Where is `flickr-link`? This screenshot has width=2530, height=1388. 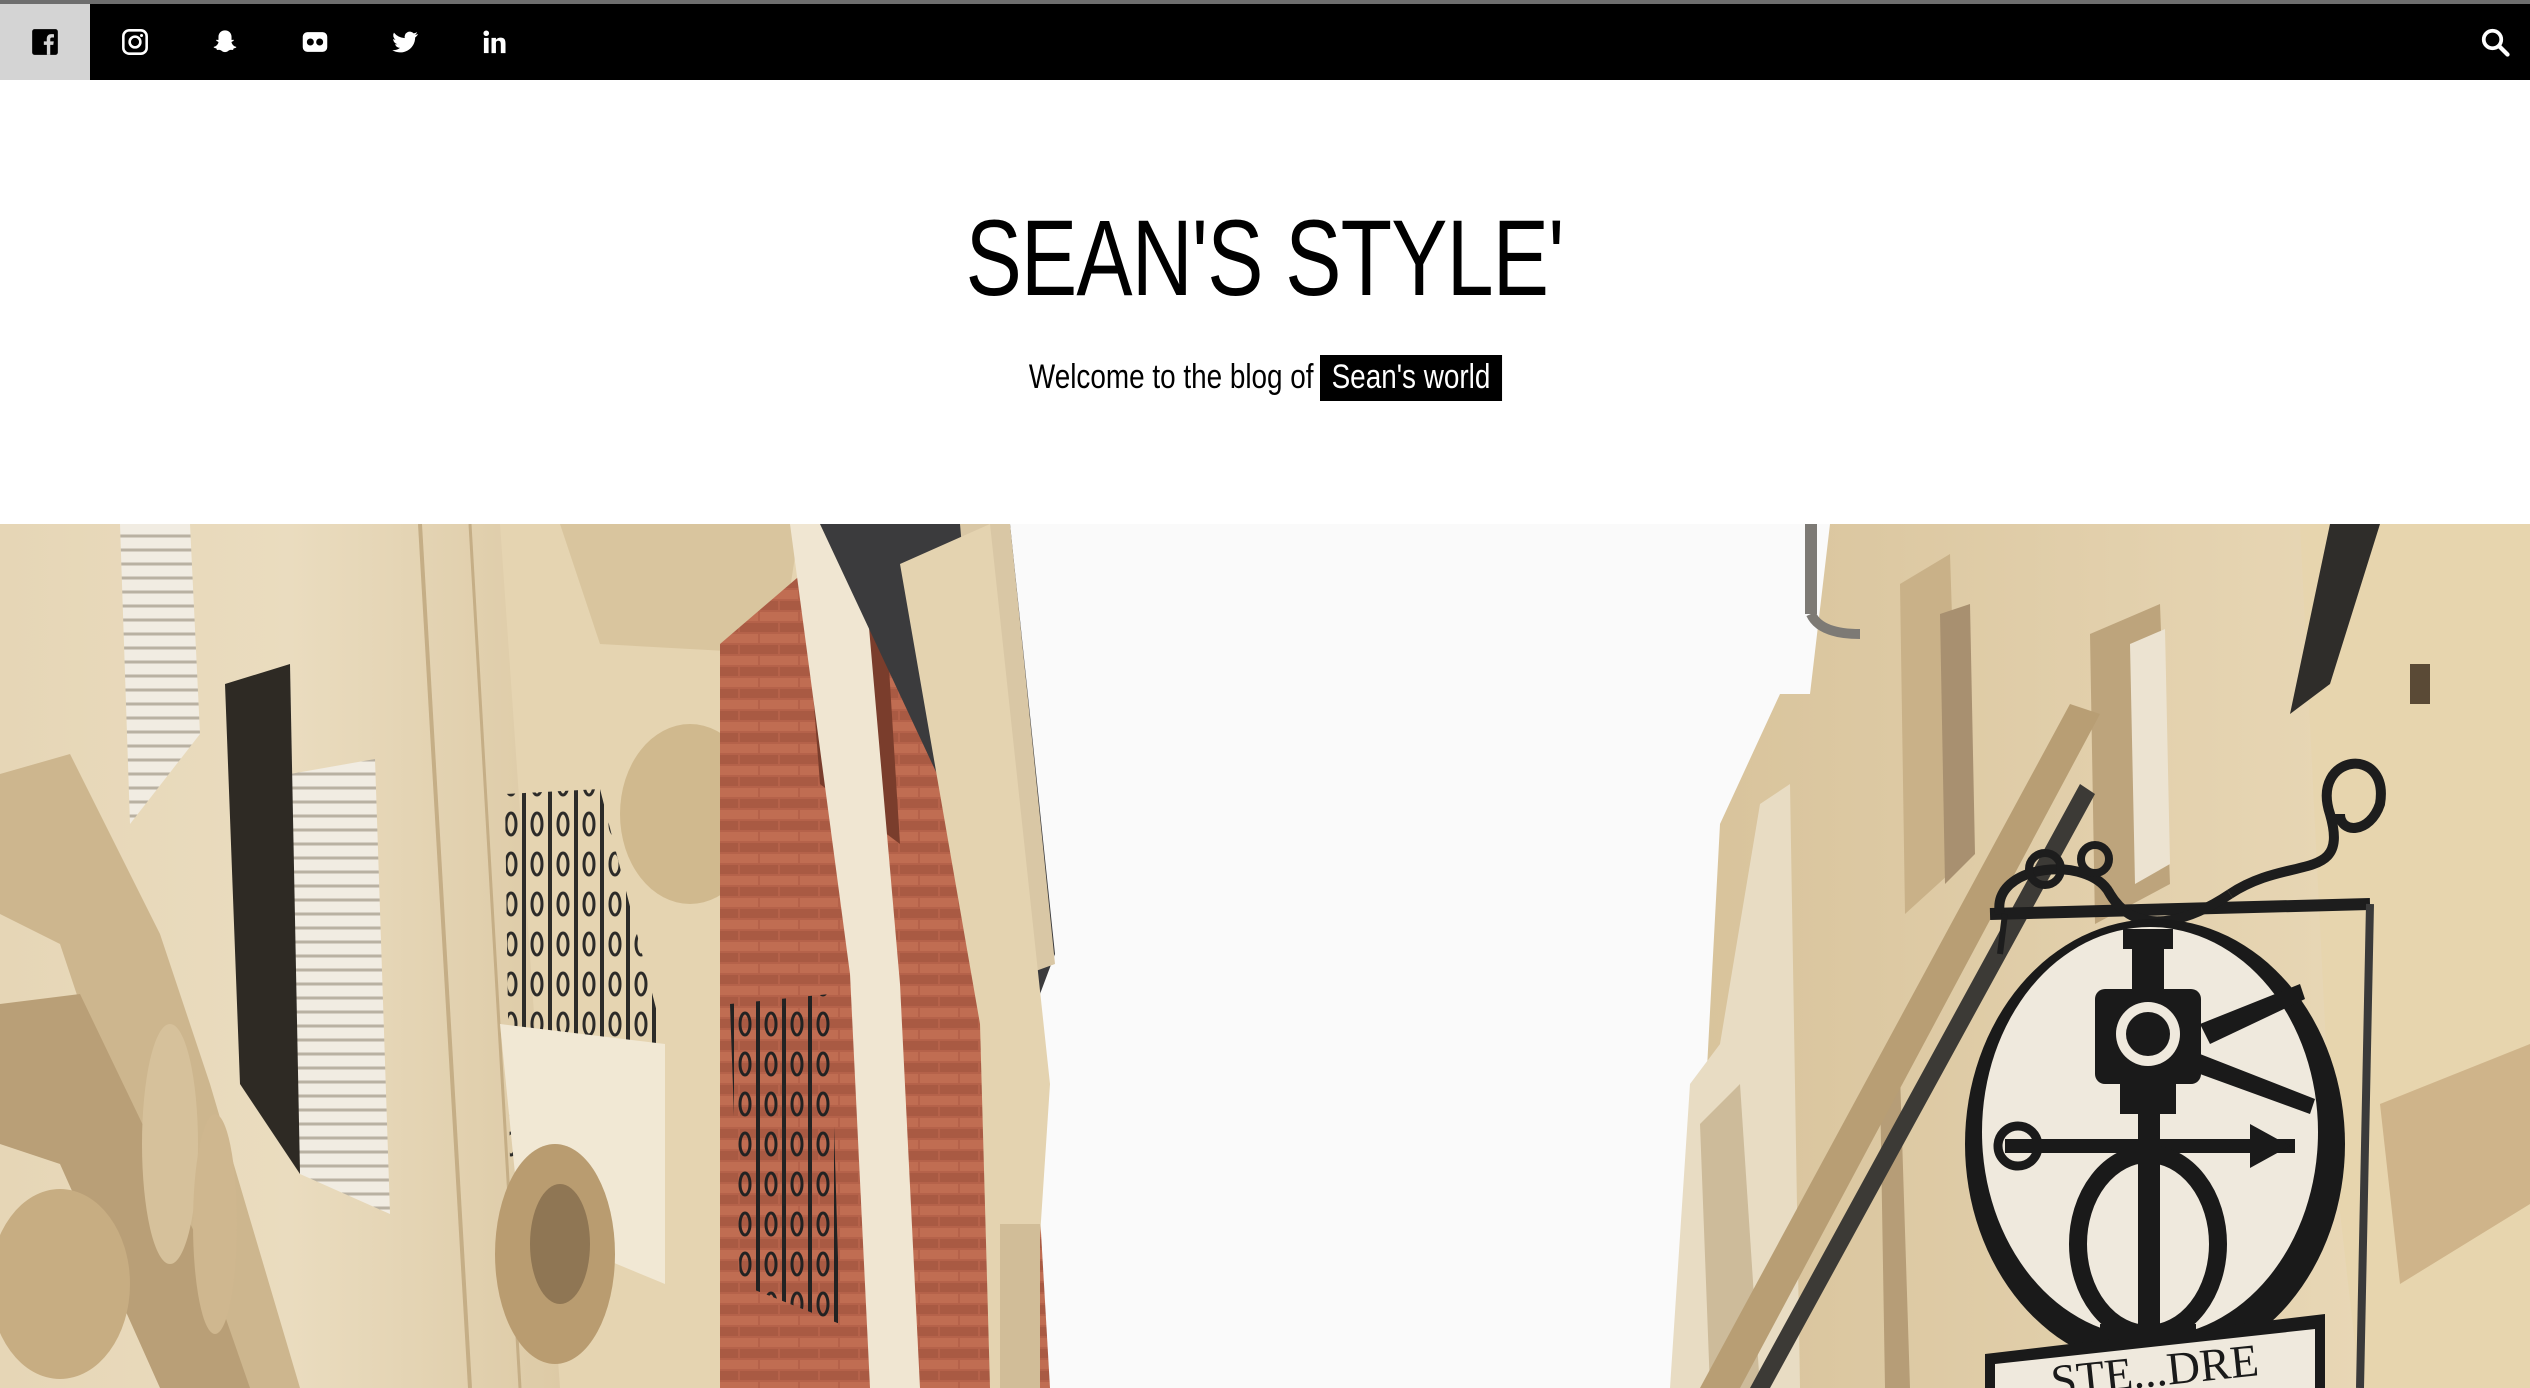 flickr-link is located at coordinates (315, 42).